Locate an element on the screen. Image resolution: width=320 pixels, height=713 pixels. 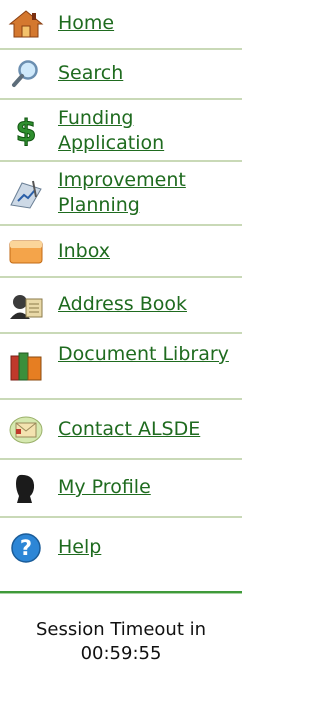
dollar-sign-icon: $ is located at coordinates (26, 130).